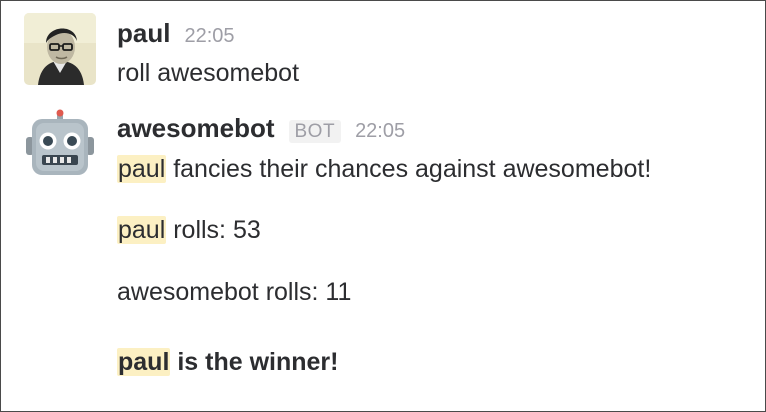 This screenshot has width=766, height=412. I want to click on message-line: paul is the winner!, so click(228, 362).